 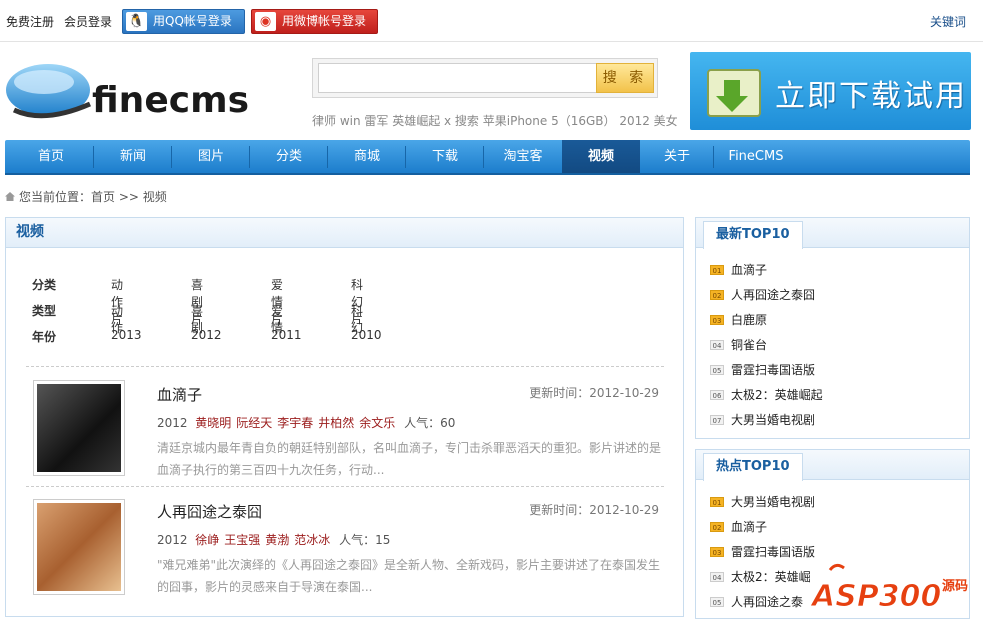 I want to click on asp300-watermark-logo: ASP300 源码, so click(x=896, y=587).